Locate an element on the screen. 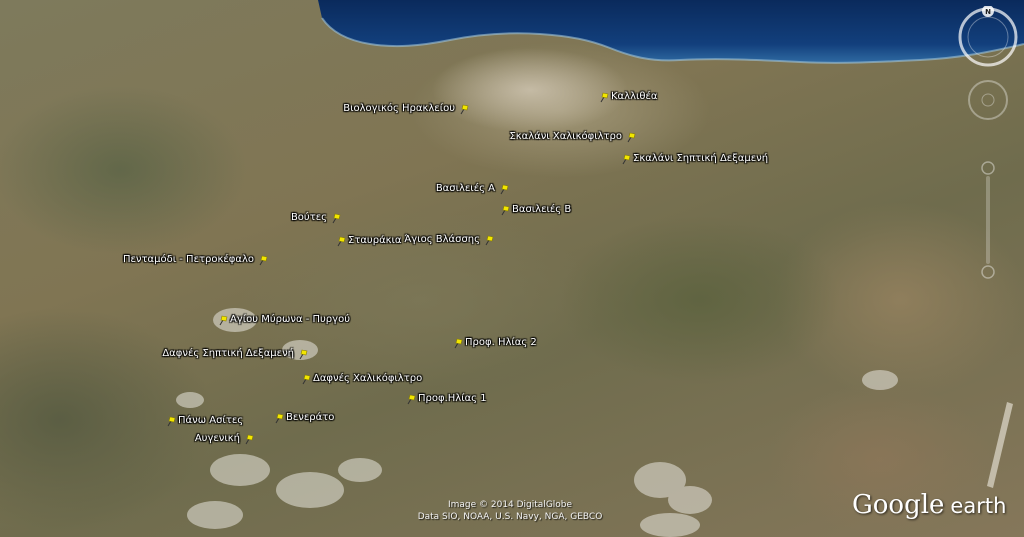 This screenshot has height=537, width=1024. google-earth-logo: Google earth is located at coordinates (929, 505).